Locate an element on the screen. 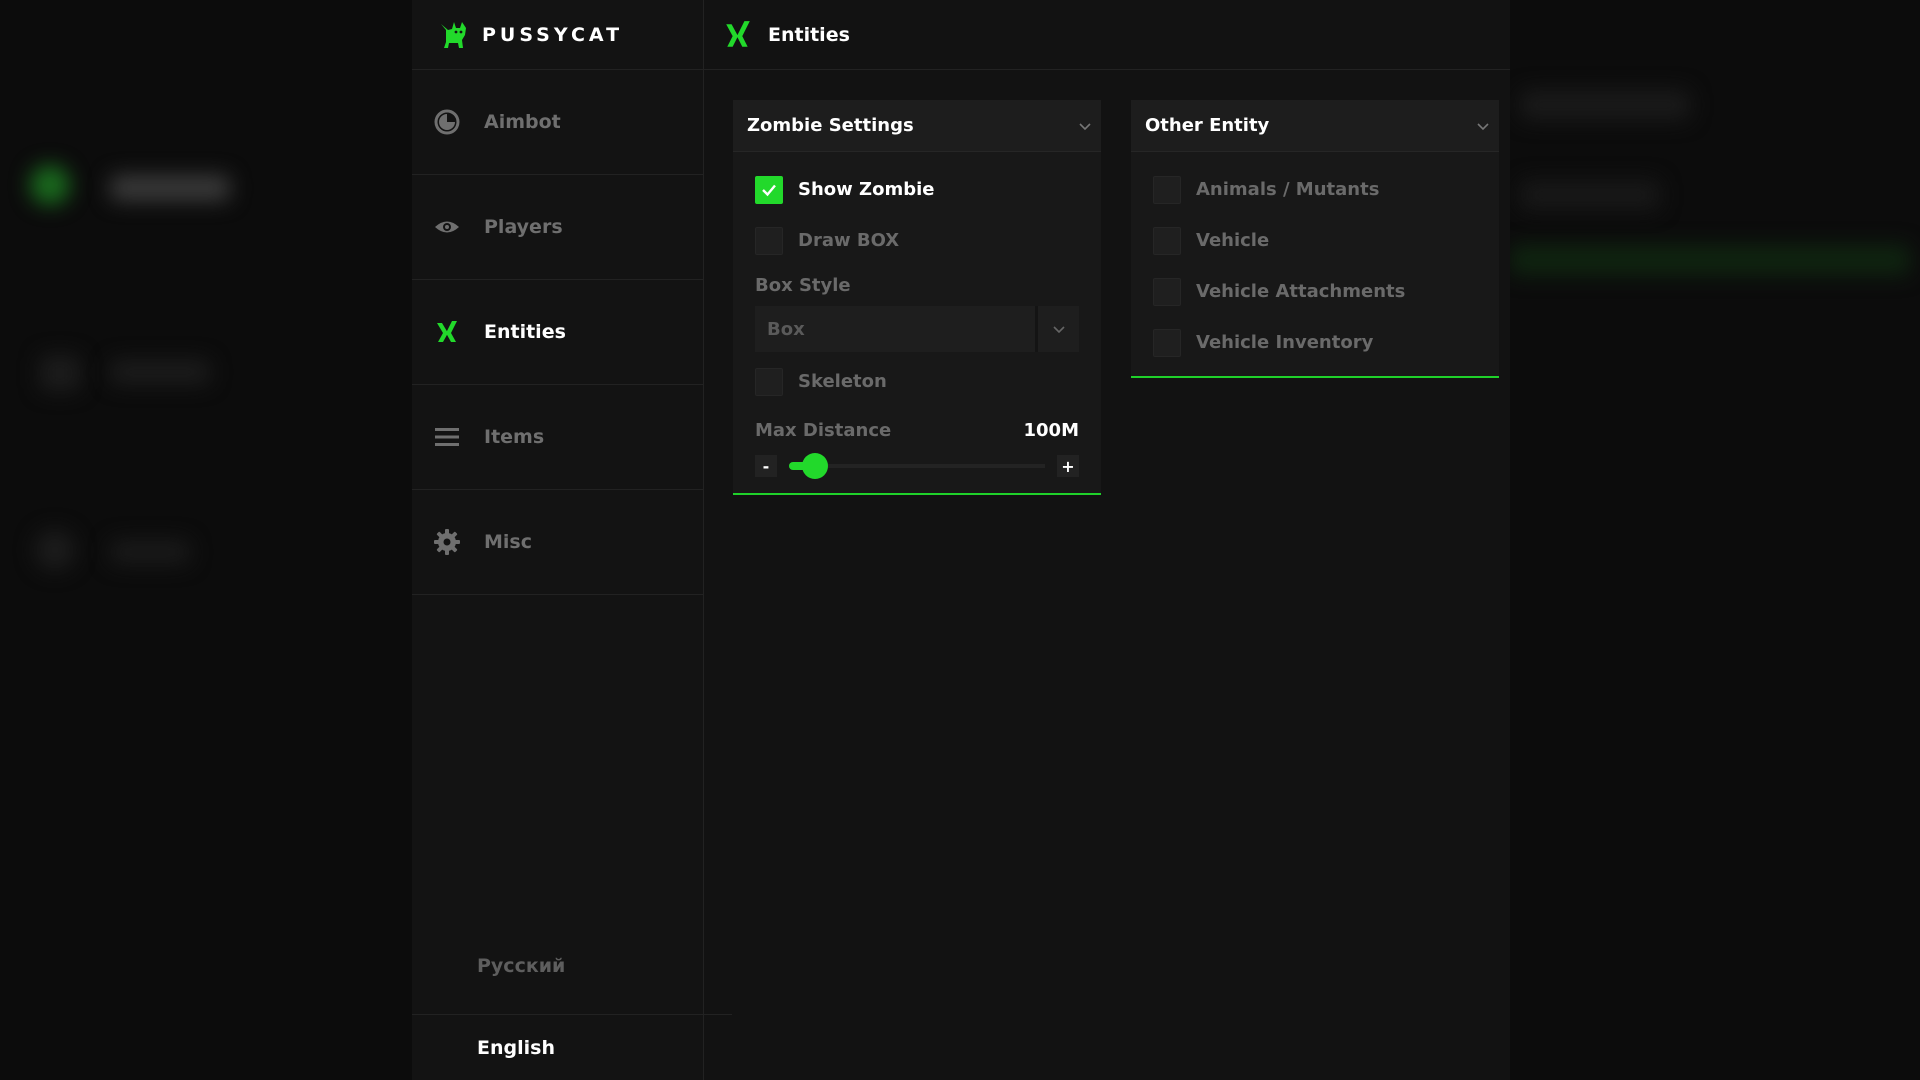 Image resolution: width=1920 pixels, height=1080 pixels. vehicle-attachments-checkbox: Vehicle Attachments is located at coordinates (1315, 291).